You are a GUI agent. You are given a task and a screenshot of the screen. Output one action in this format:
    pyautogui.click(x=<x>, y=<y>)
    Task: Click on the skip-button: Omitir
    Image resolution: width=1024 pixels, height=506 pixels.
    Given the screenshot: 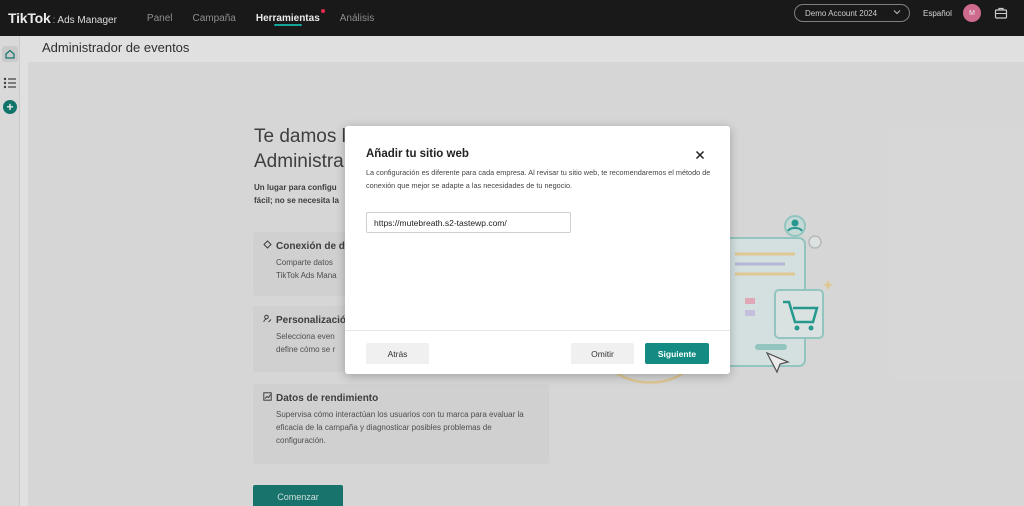 What is the action you would take?
    pyautogui.click(x=602, y=353)
    